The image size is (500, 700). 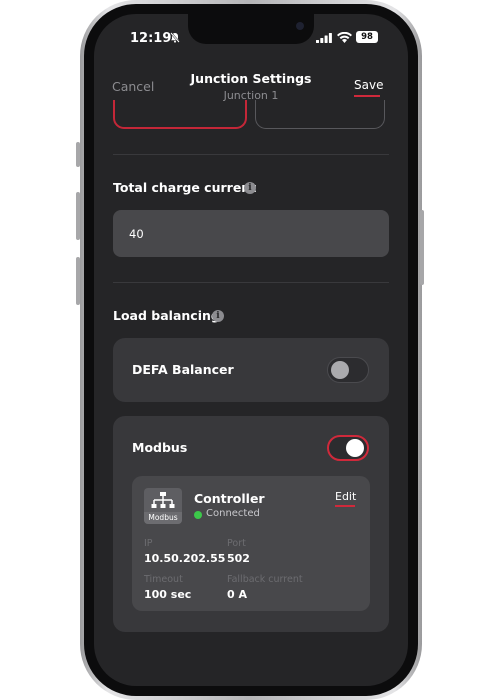 What do you see at coordinates (238, 558) in the screenshot?
I see `port-value: 502` at bounding box center [238, 558].